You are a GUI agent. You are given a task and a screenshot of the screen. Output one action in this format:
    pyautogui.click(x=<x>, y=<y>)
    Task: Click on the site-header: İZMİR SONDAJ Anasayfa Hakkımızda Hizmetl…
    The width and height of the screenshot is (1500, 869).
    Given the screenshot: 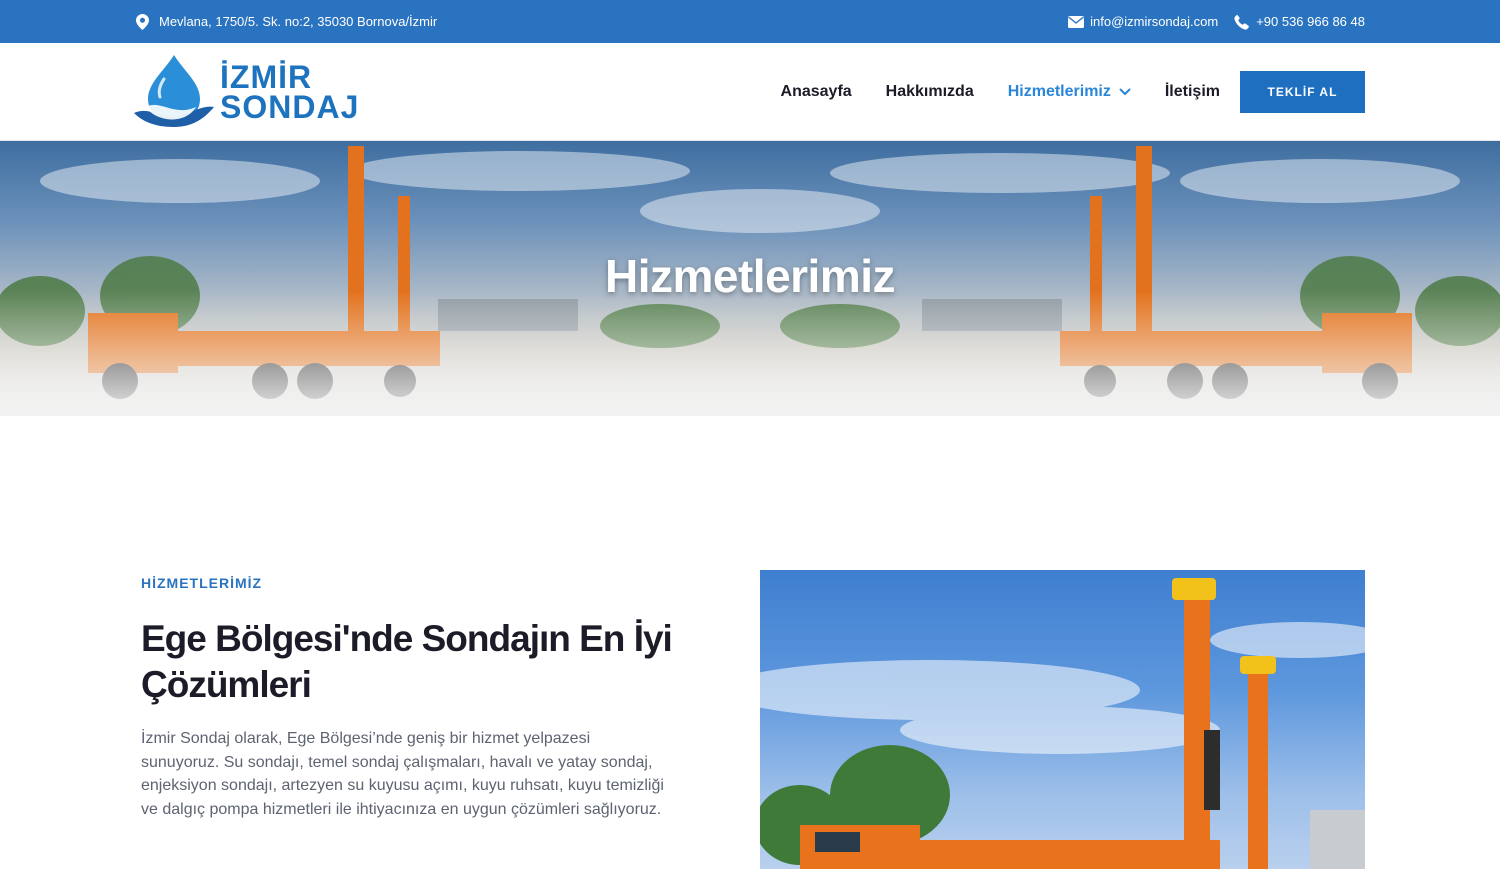 What is the action you would take?
    pyautogui.click(x=750, y=92)
    